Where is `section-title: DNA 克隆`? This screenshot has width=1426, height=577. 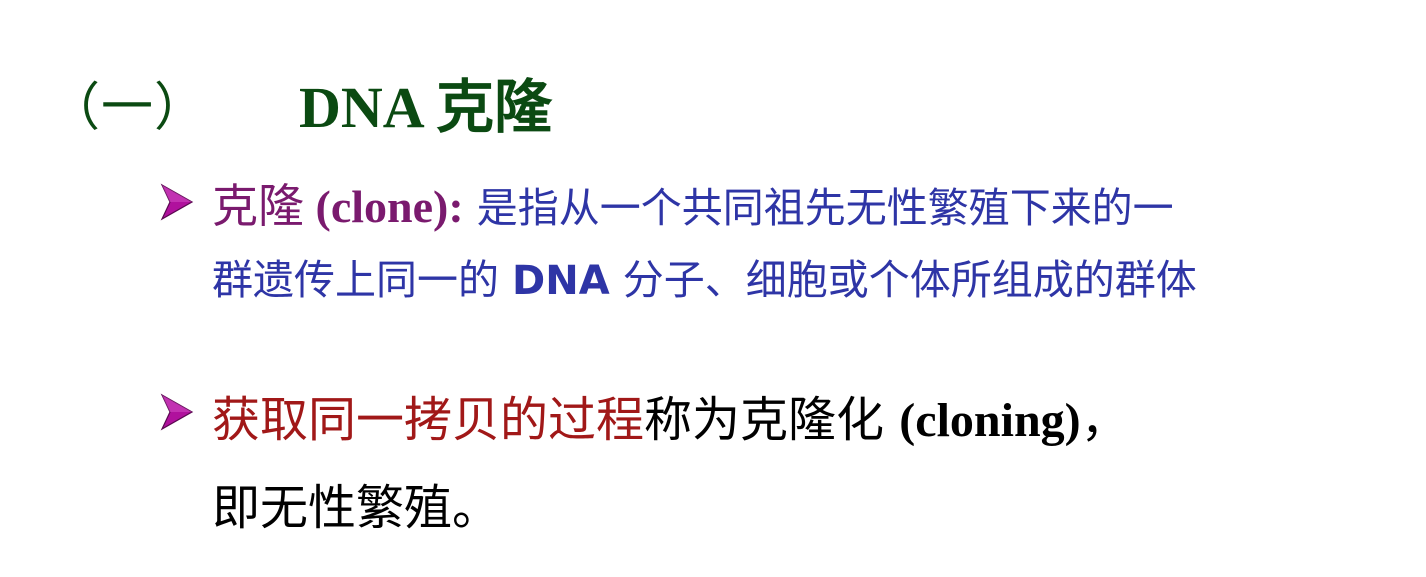
section-title: DNA 克隆 is located at coordinates (425, 107).